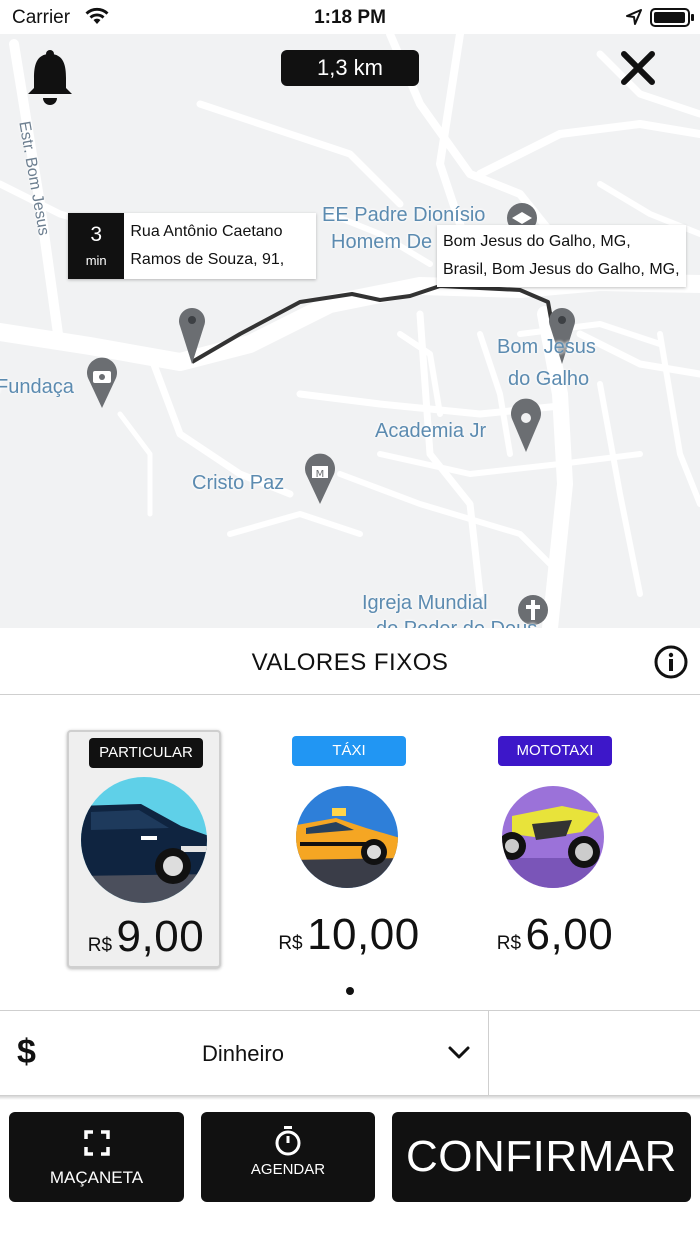 This screenshot has width=700, height=1244. What do you see at coordinates (26, 1052) in the screenshot?
I see `dollar-icon: $` at bounding box center [26, 1052].